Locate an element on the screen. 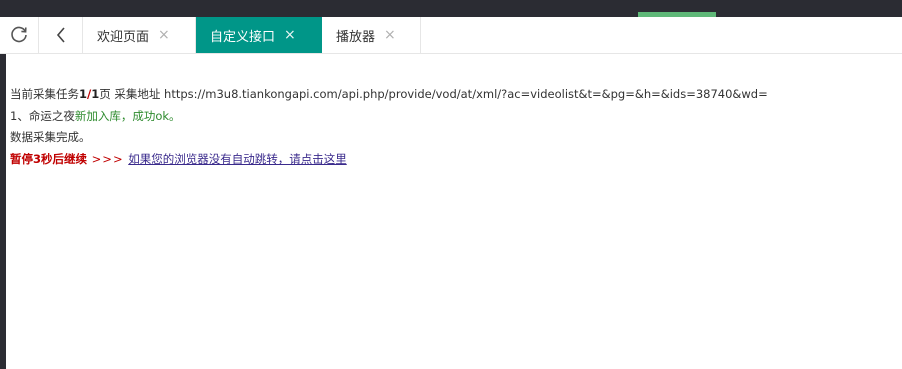  tab-label: 自定义接口 is located at coordinates (243, 37).